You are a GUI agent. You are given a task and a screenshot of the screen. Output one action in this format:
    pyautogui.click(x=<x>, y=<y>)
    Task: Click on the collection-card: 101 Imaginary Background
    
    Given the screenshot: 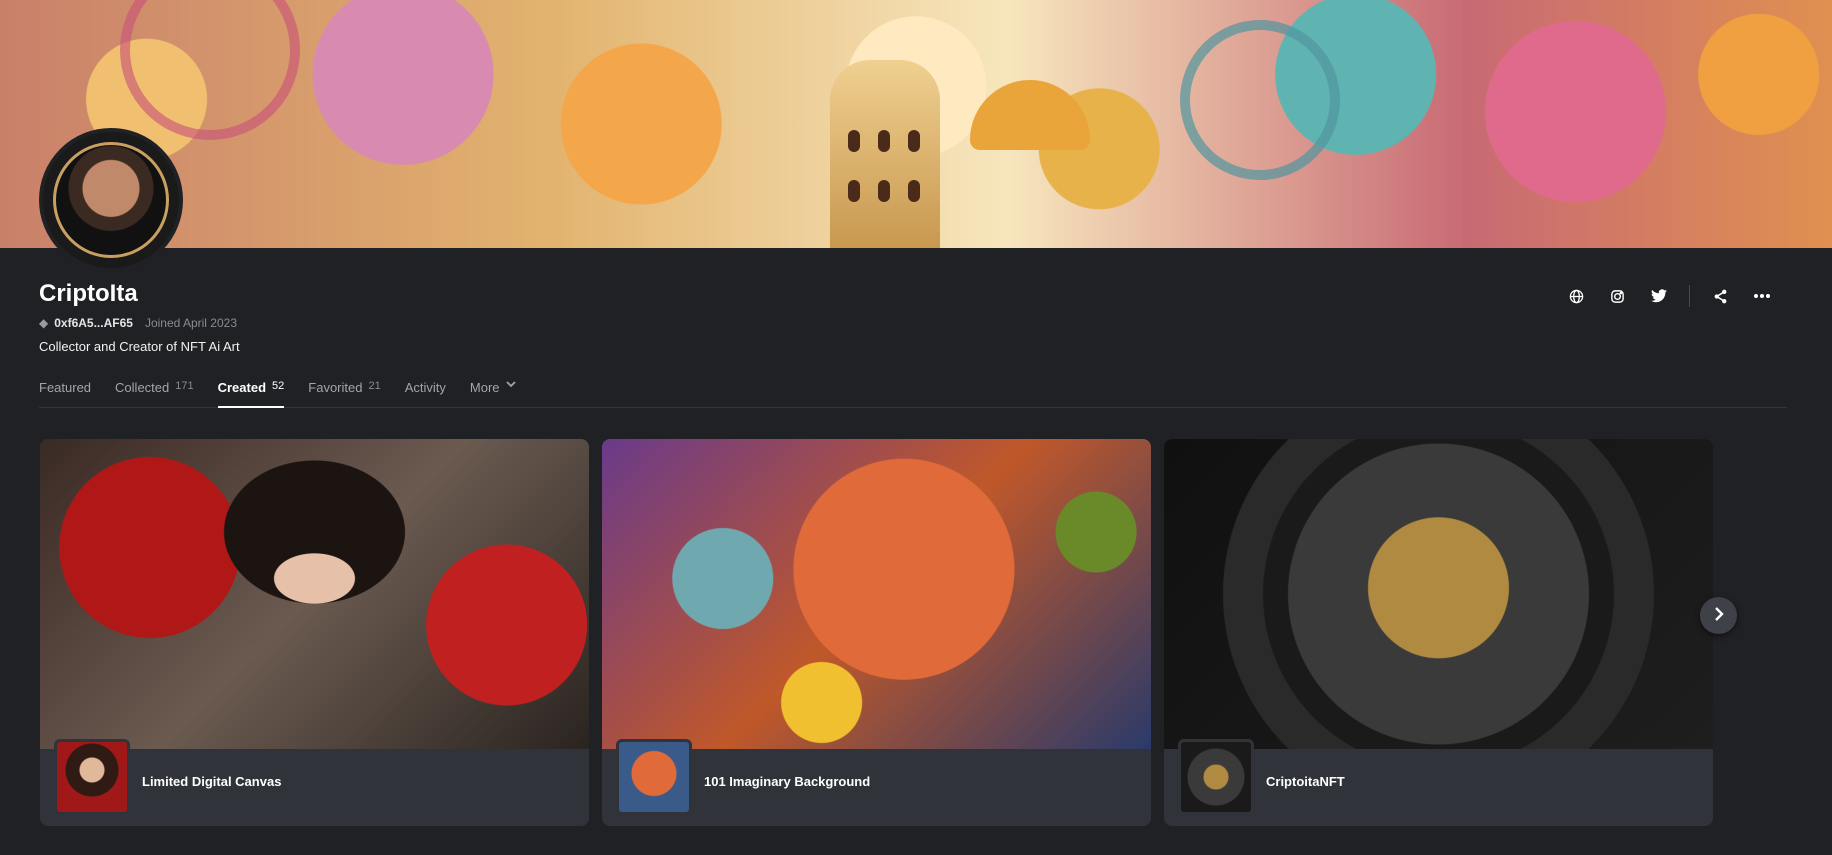 What is the action you would take?
    pyautogui.click(x=876, y=632)
    